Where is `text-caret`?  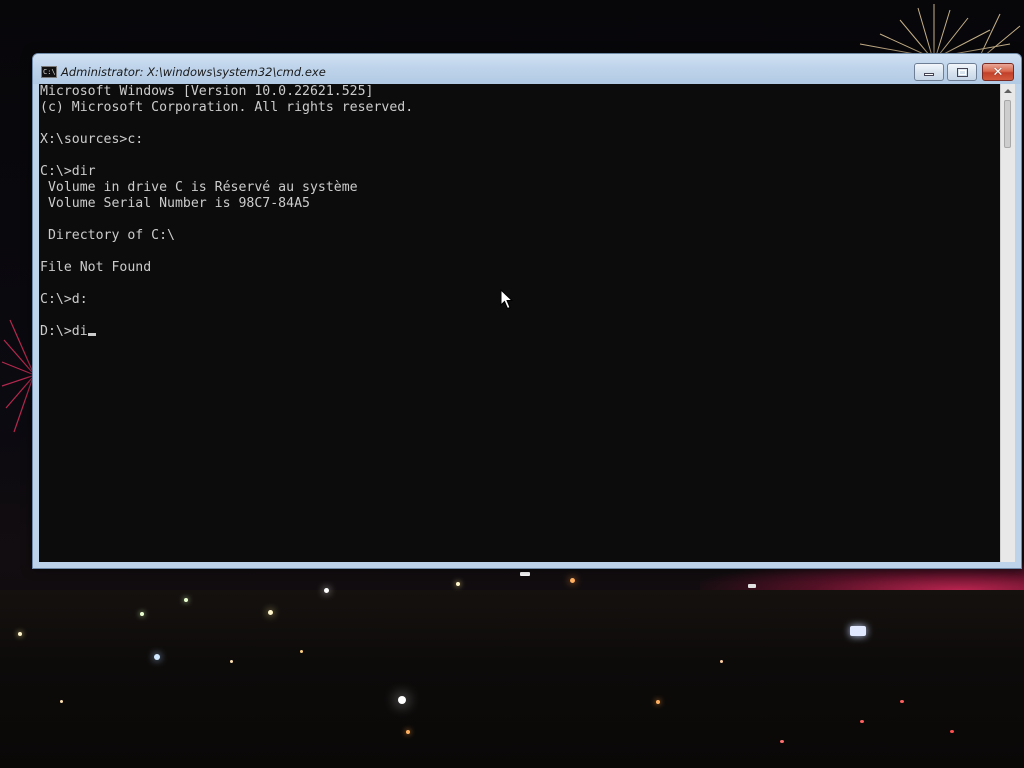 text-caret is located at coordinates (91, 334).